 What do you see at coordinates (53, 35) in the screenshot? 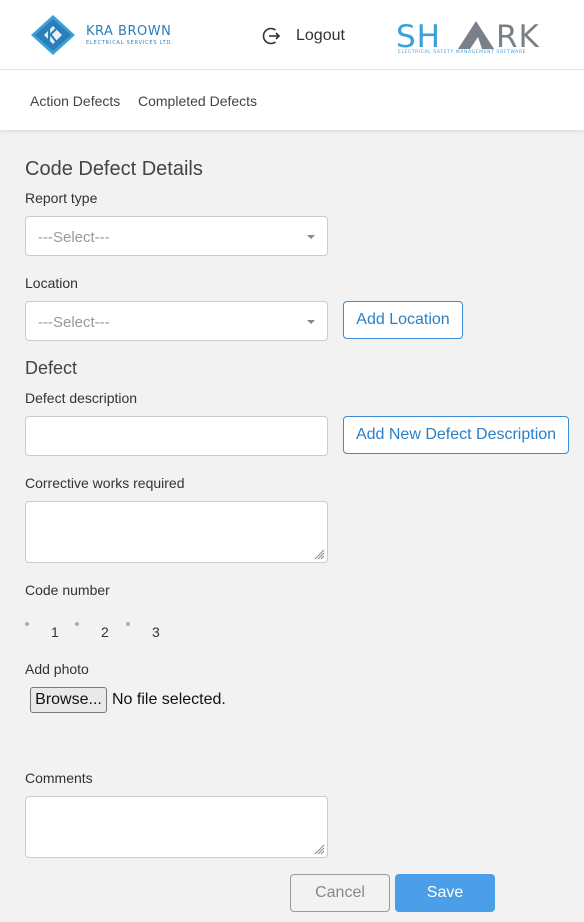
I see `kra-brown-logo-mark-icon` at bounding box center [53, 35].